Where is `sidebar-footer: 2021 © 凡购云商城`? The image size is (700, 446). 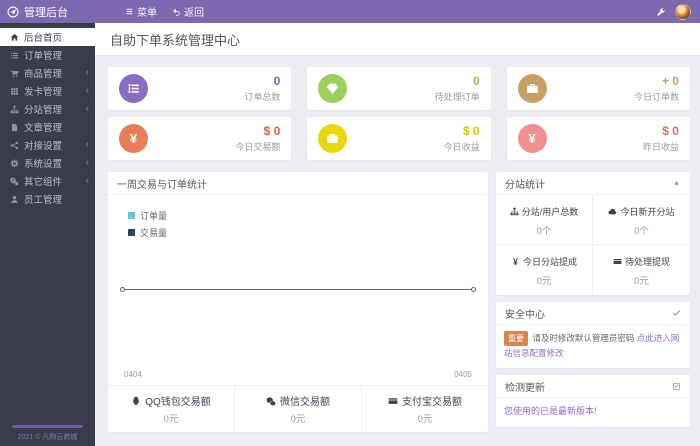
sidebar-footer: 2021 © 凡购云商城 is located at coordinates (47, 434).